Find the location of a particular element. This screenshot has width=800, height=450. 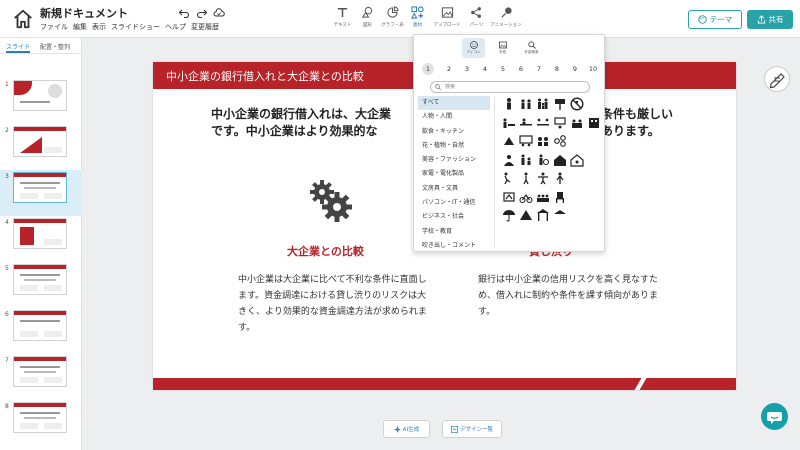

caregiving-icon is located at coordinates (543, 160).